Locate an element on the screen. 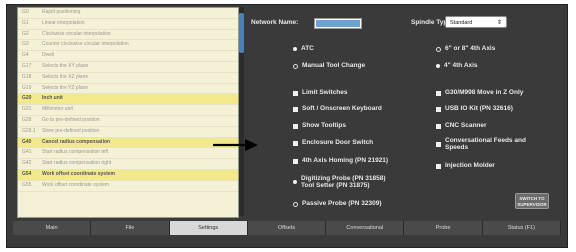 The image size is (576, 252). digitizing-probe-line1: Digitizing Probe (PN 31858) is located at coordinates (343, 178).